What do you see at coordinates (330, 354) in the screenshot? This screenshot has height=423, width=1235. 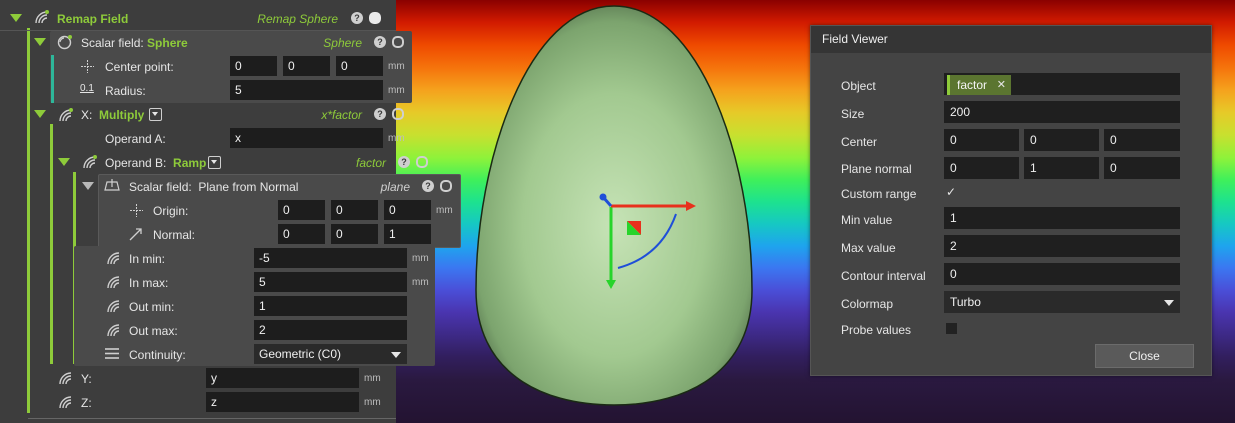 I see `continuity-select: Geometric (C0)` at bounding box center [330, 354].